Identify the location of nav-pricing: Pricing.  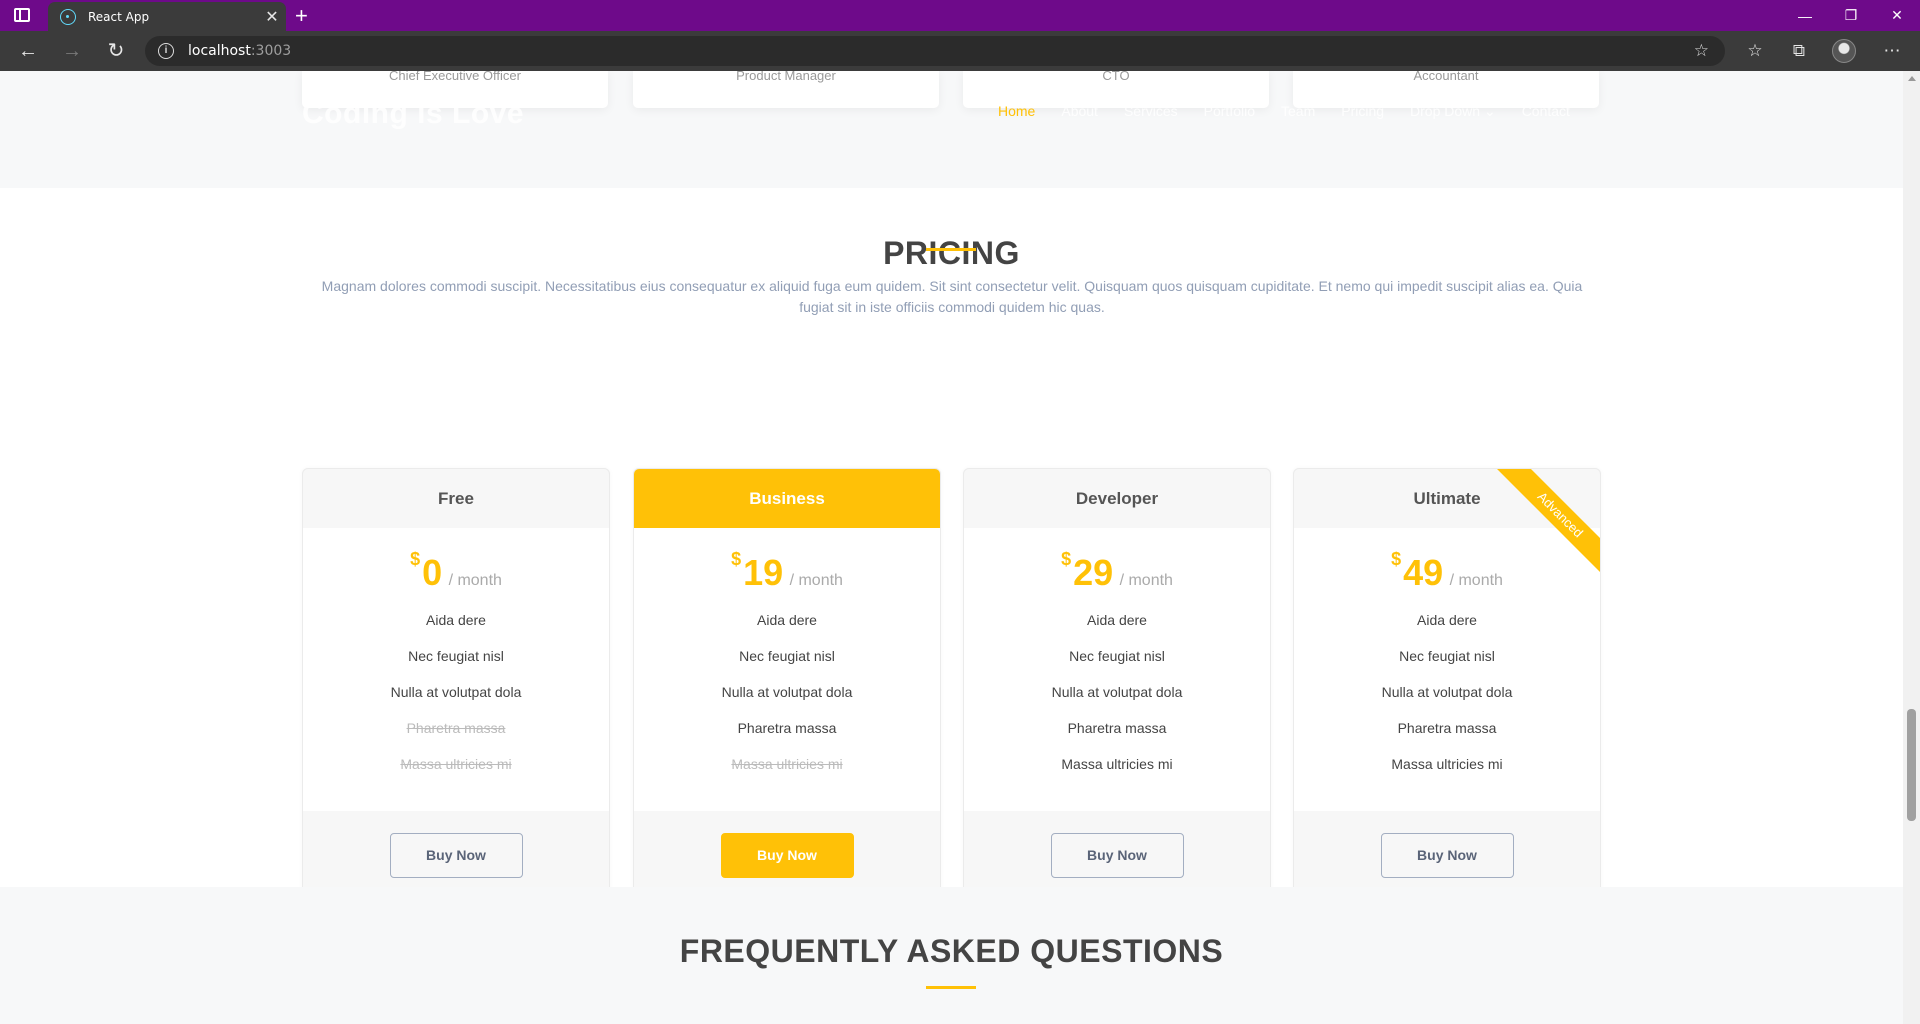
(1362, 111).